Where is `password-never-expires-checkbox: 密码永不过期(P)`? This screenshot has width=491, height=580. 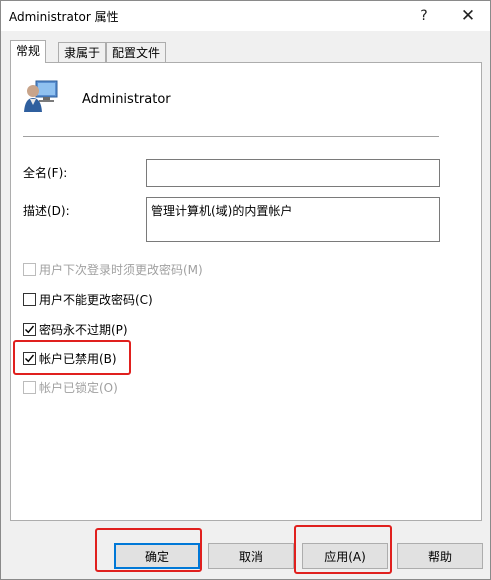
password-never-expires-checkbox: 密码永不过期(P) is located at coordinates (75, 329).